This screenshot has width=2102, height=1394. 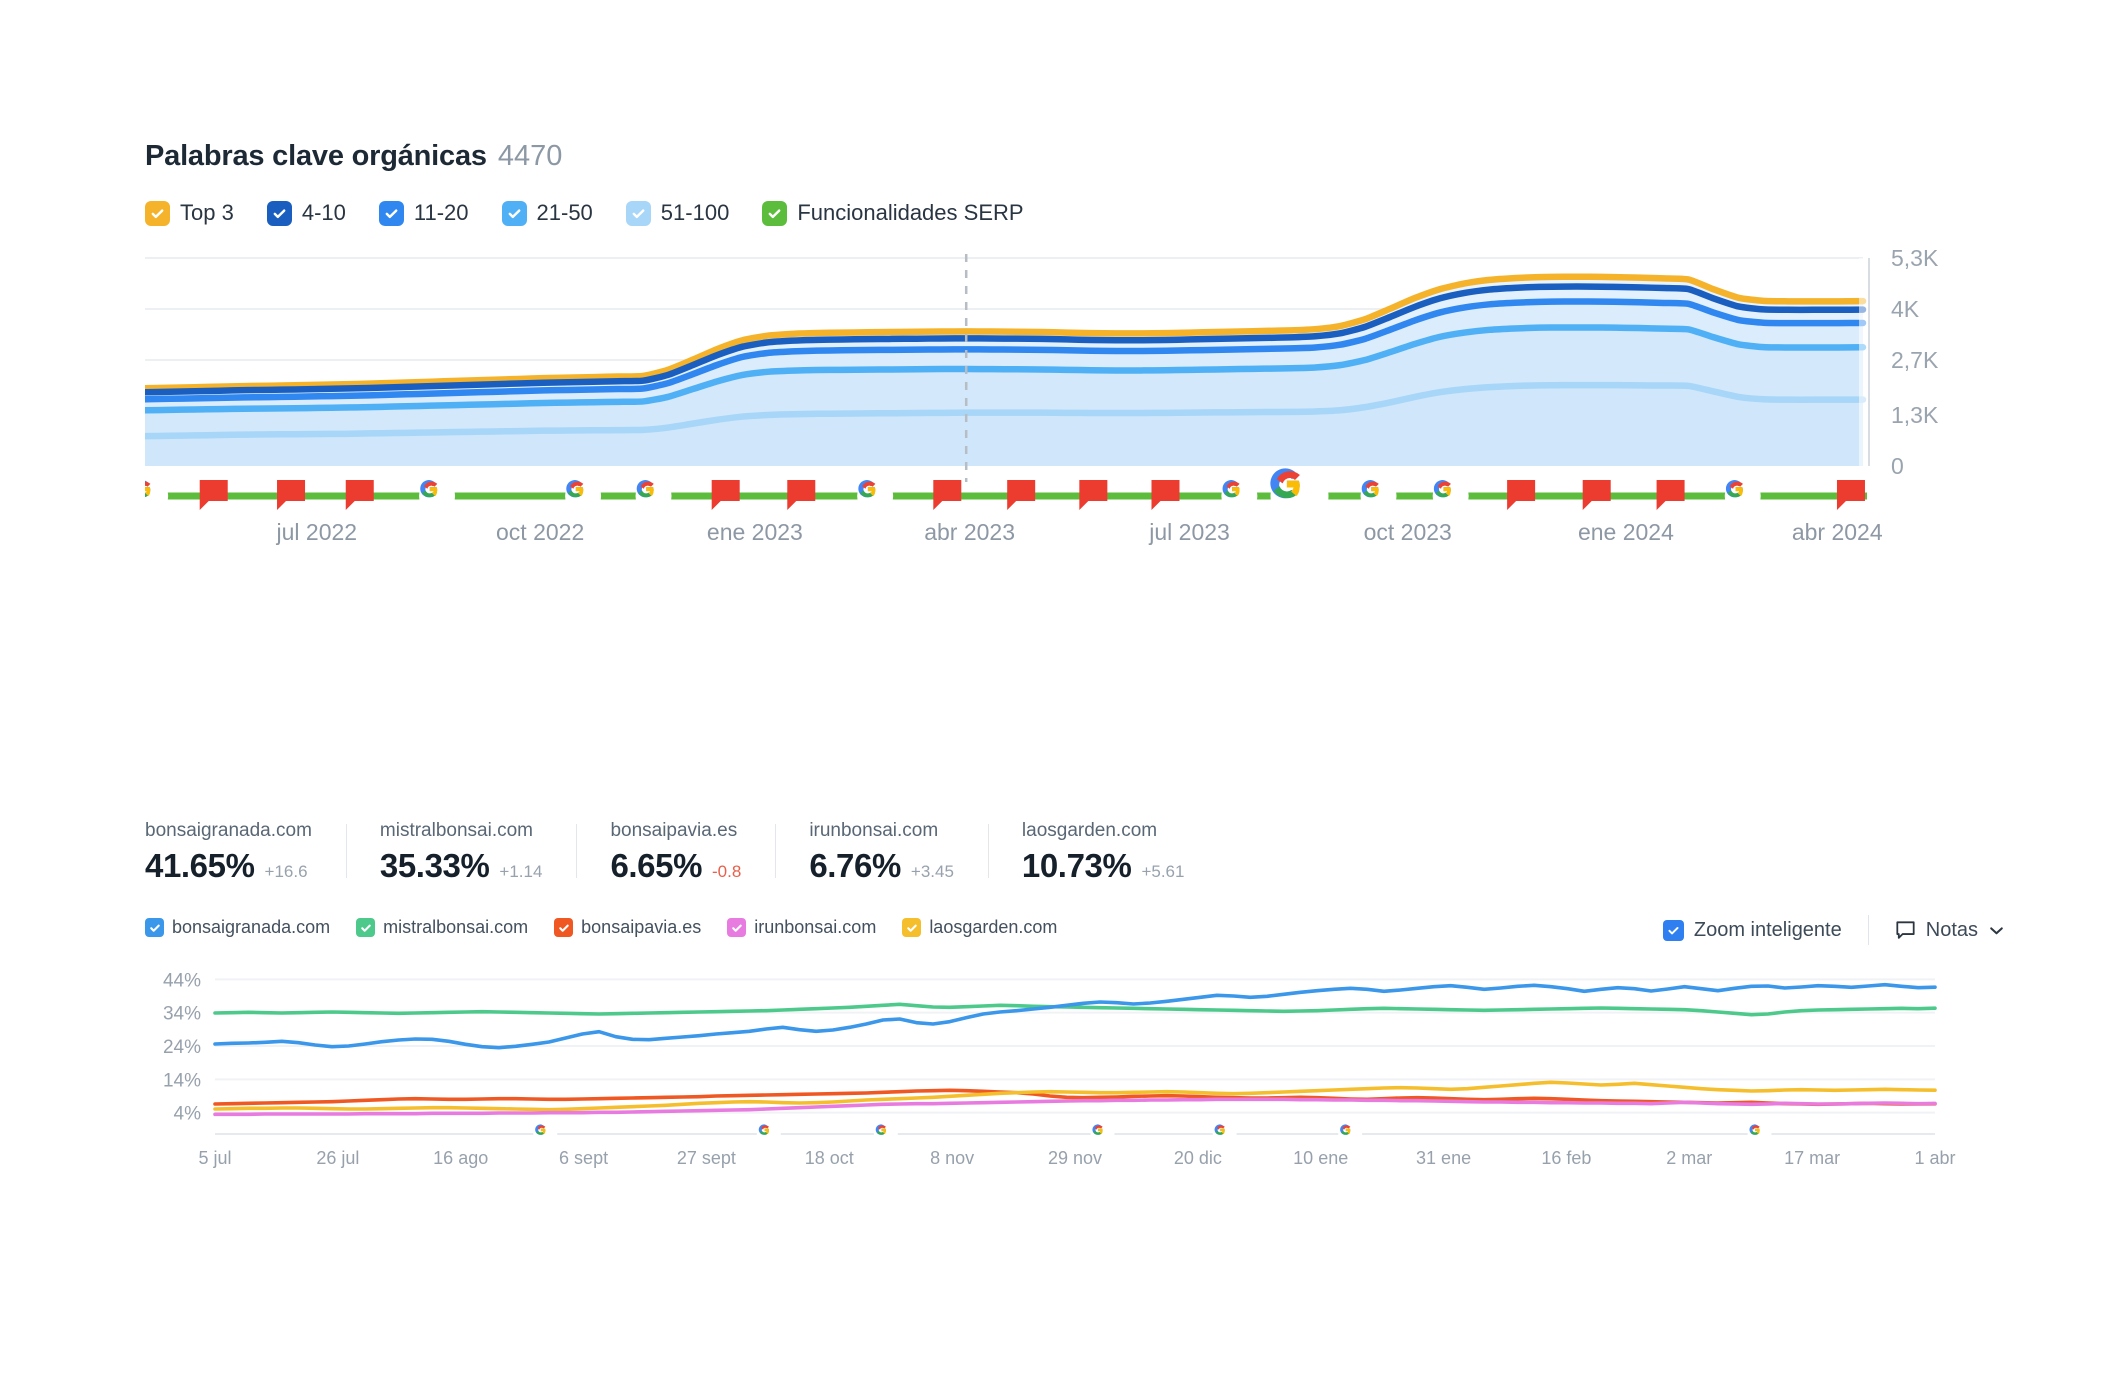 What do you see at coordinates (815, 927) in the screenshot?
I see `legend-label: irunbonsai.com` at bounding box center [815, 927].